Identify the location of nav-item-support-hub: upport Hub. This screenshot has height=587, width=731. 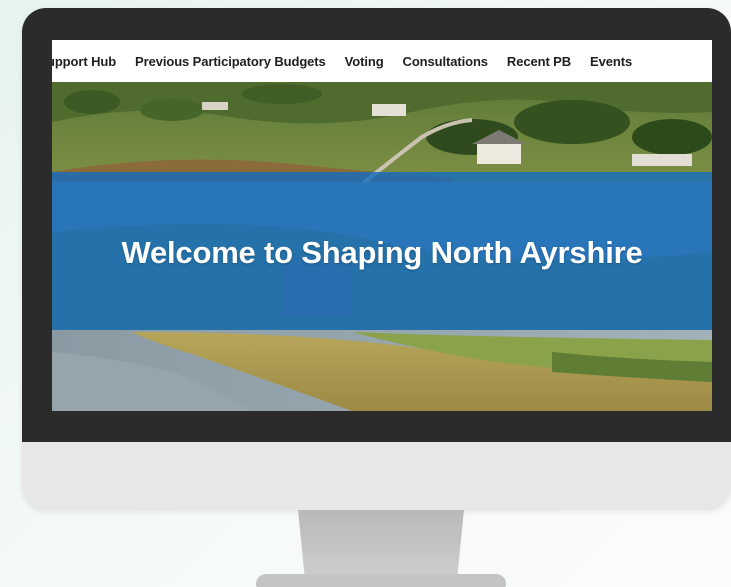
(84, 61).